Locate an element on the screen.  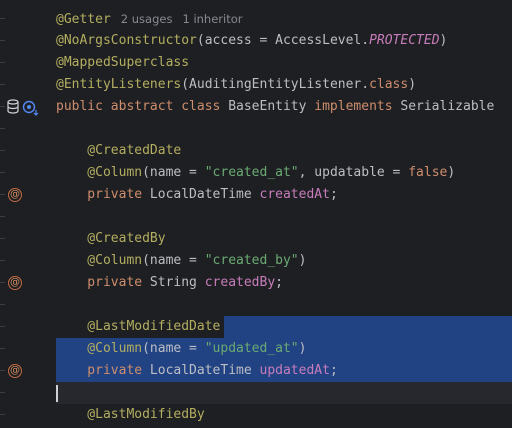
code-line: @CreatedBy is located at coordinates (284, 239).